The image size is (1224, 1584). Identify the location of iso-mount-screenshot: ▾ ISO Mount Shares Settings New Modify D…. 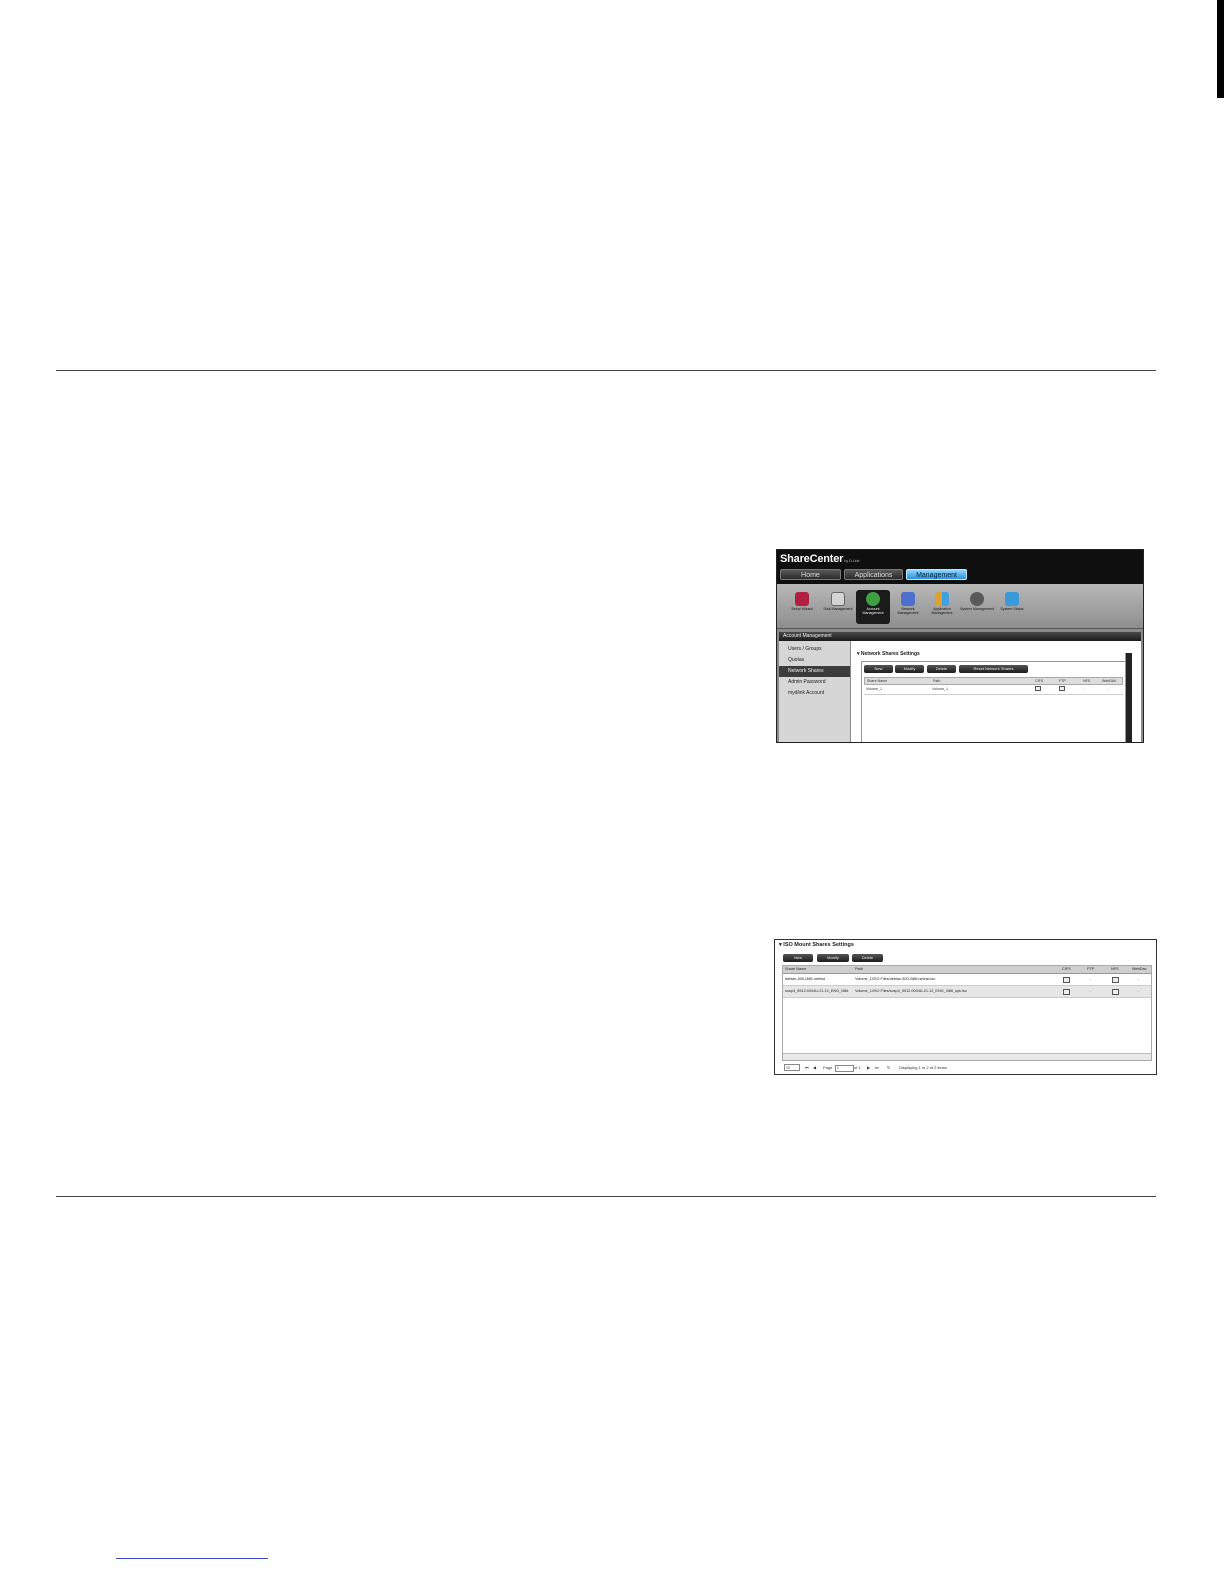
(965, 1007).